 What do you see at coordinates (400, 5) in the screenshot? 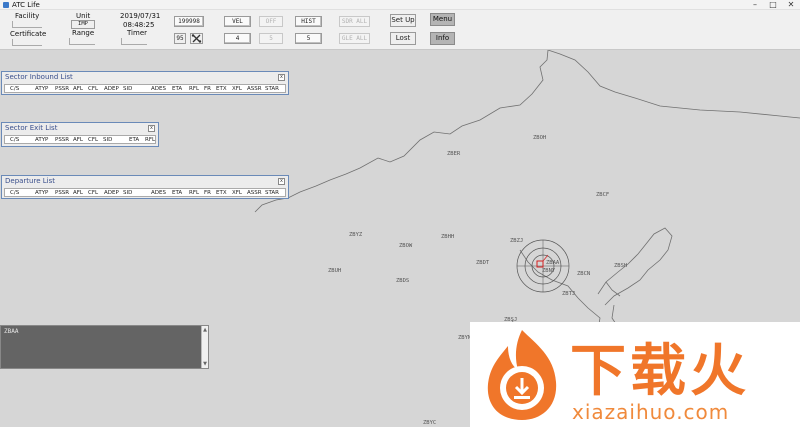
I see `title-bar: ATC Life – □ ✕` at bounding box center [400, 5].